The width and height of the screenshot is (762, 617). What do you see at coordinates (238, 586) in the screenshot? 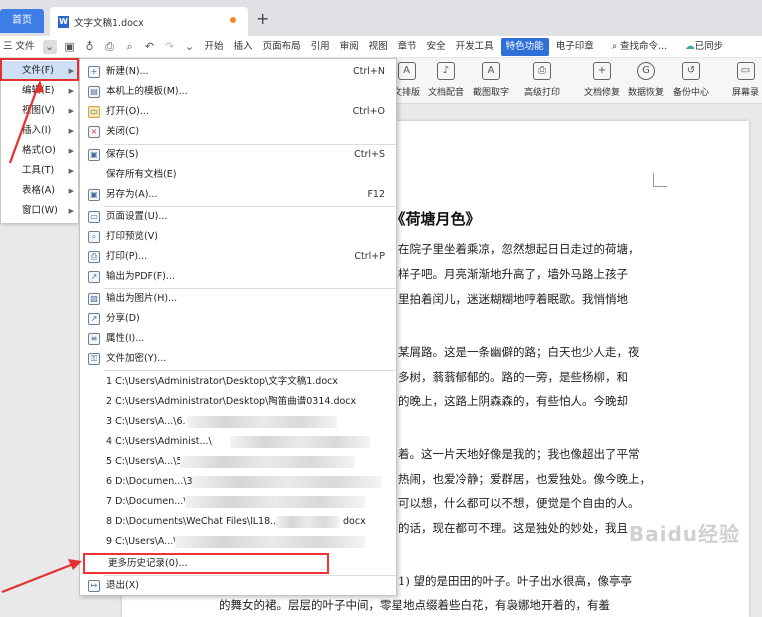
I see `menu-exit: ↦ 退出(X)` at bounding box center [238, 586].